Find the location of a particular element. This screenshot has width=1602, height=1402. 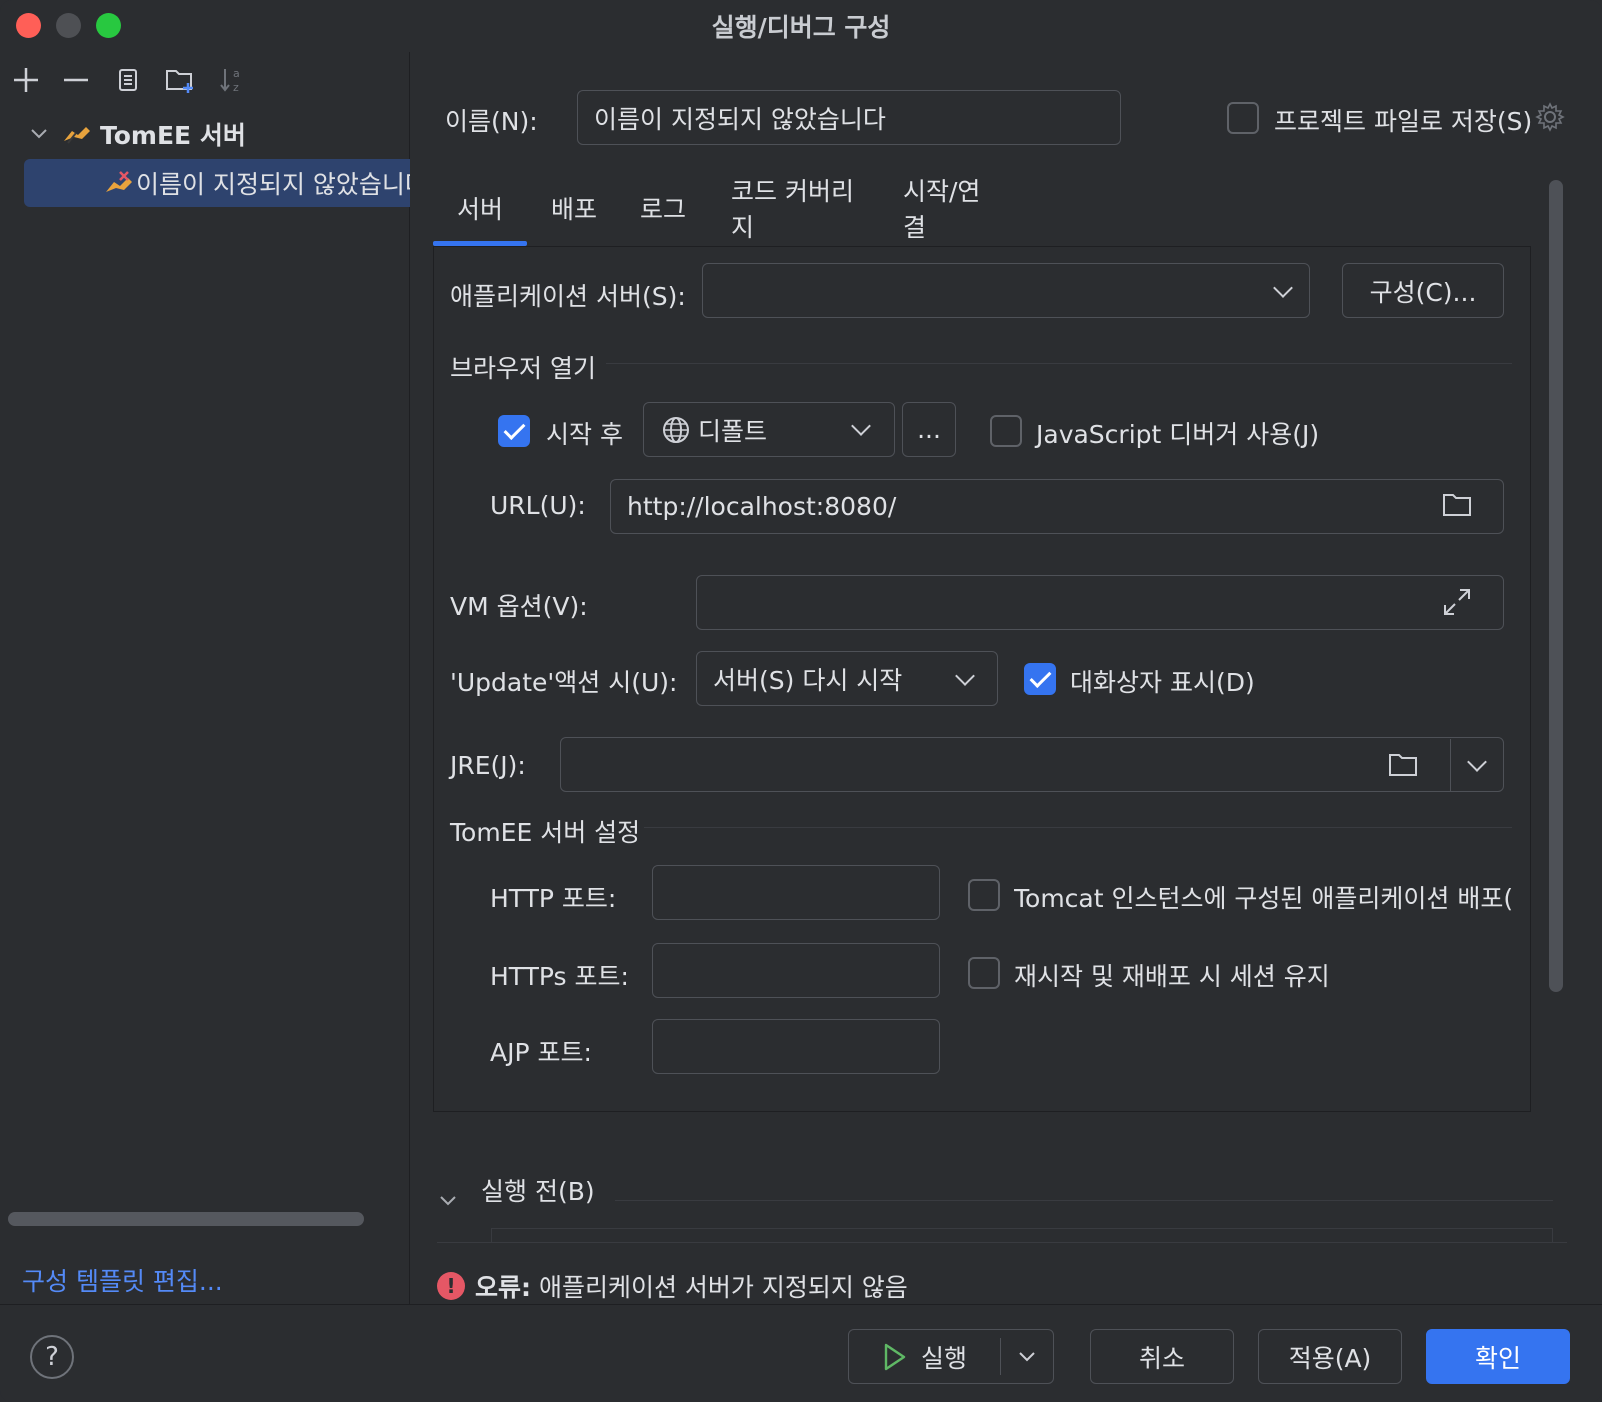

sort-icon: az is located at coordinates (232, 80).